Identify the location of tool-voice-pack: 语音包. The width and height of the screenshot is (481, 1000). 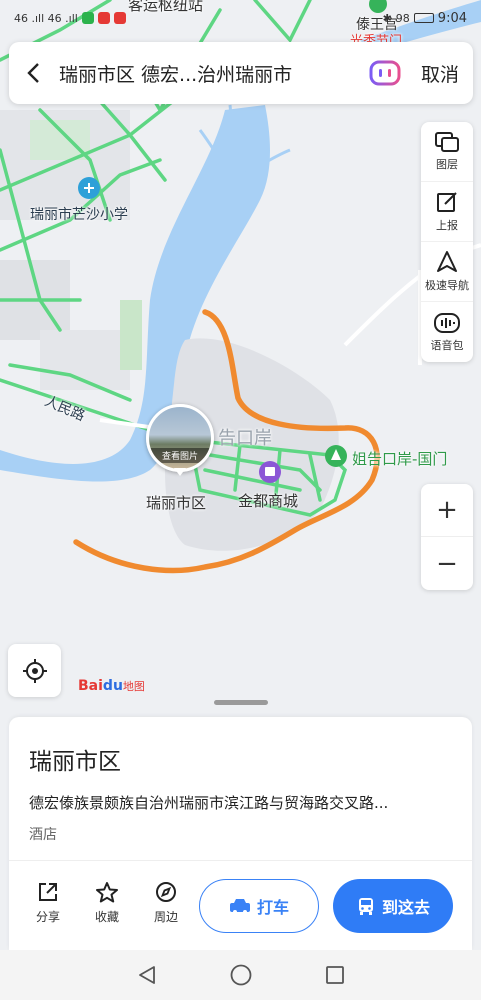
(447, 332).